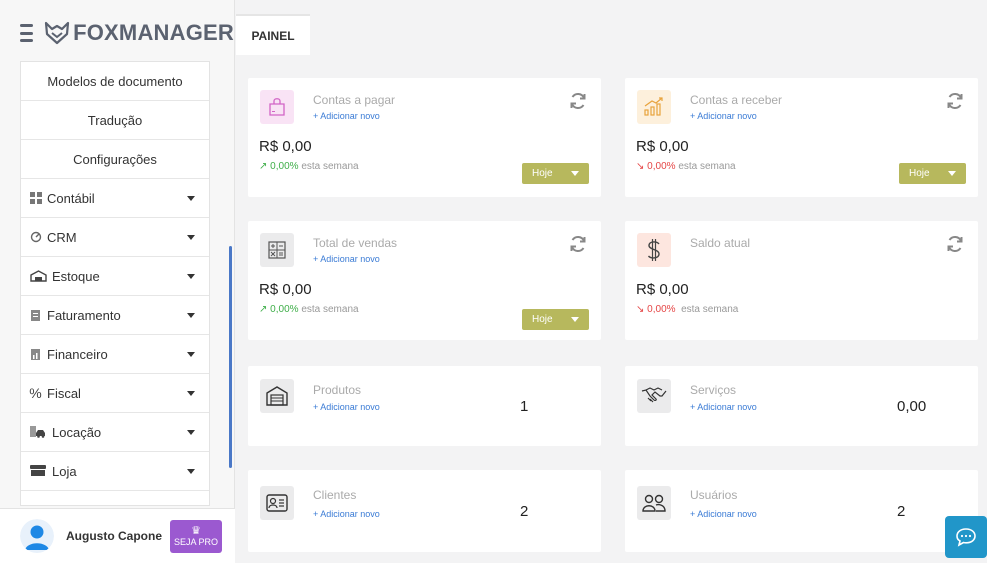  I want to click on brand-logo: FOXMANAGER, so click(138, 33).